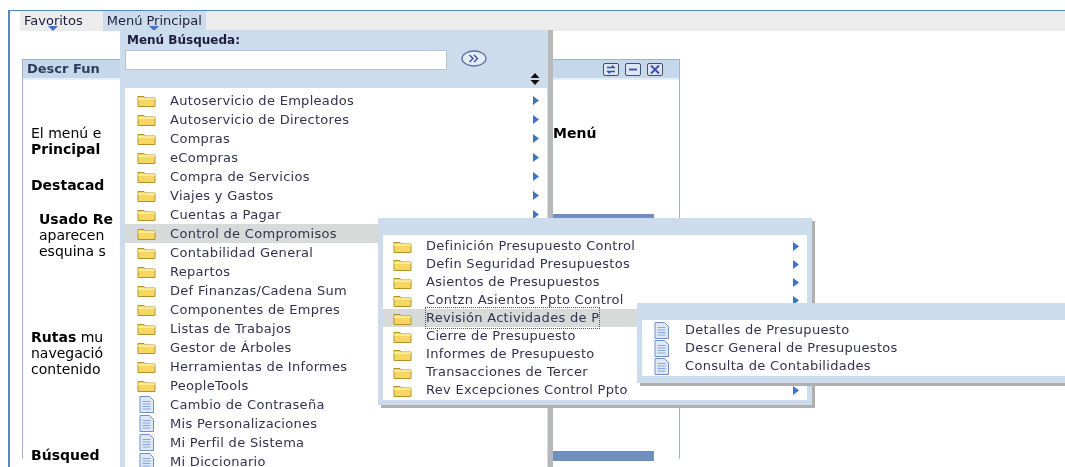  I want to click on panel-text: contenido, so click(66, 369).